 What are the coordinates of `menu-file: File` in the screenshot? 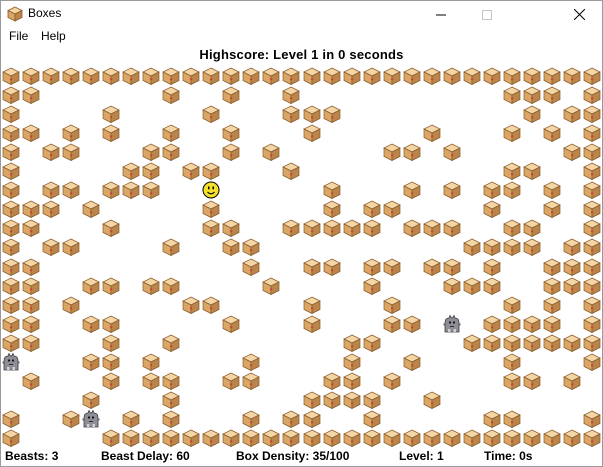 It's located at (18, 36).